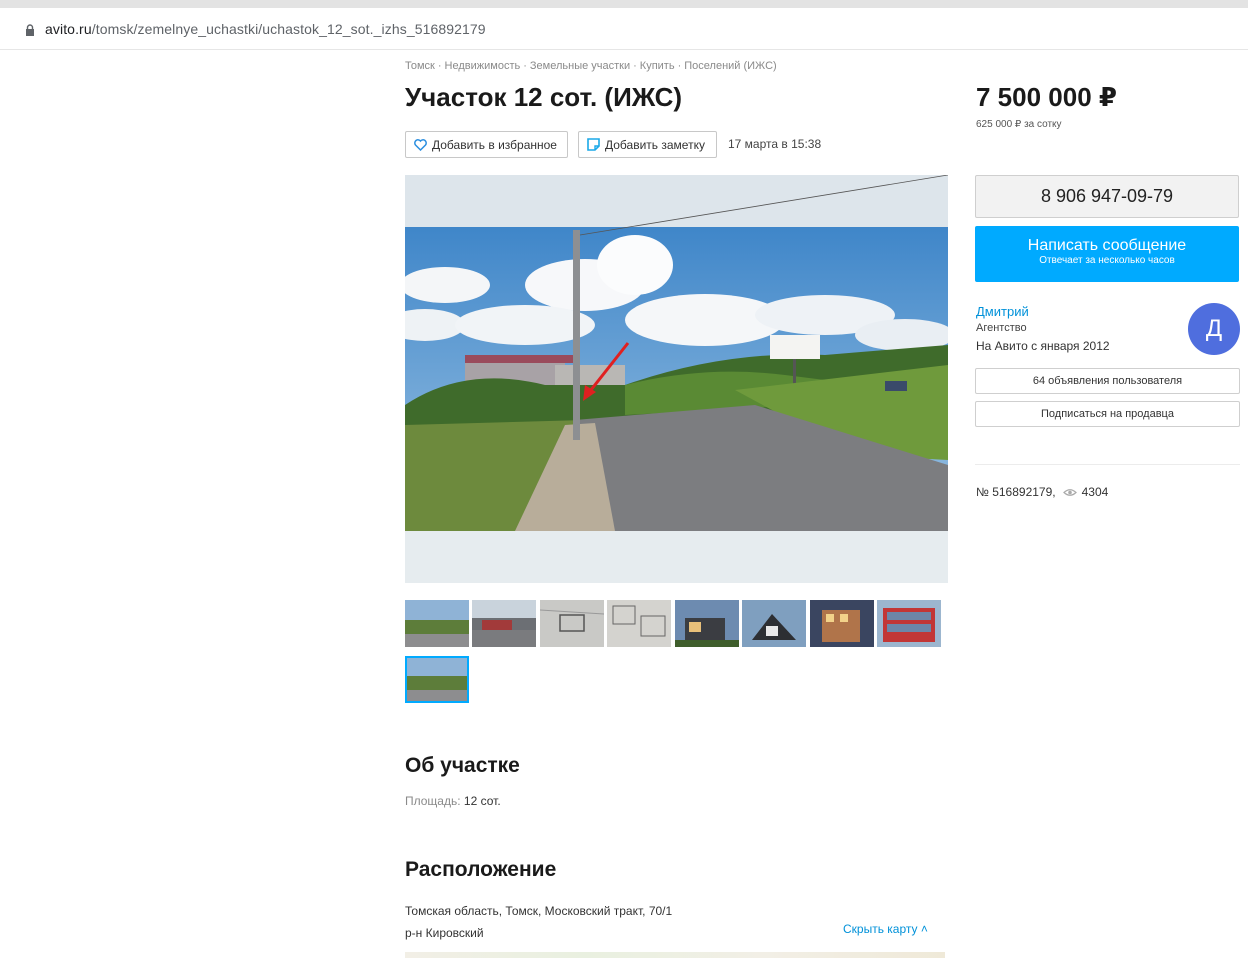 The height and width of the screenshot is (958, 1248). I want to click on avatar-letter: Д, so click(1214, 328).